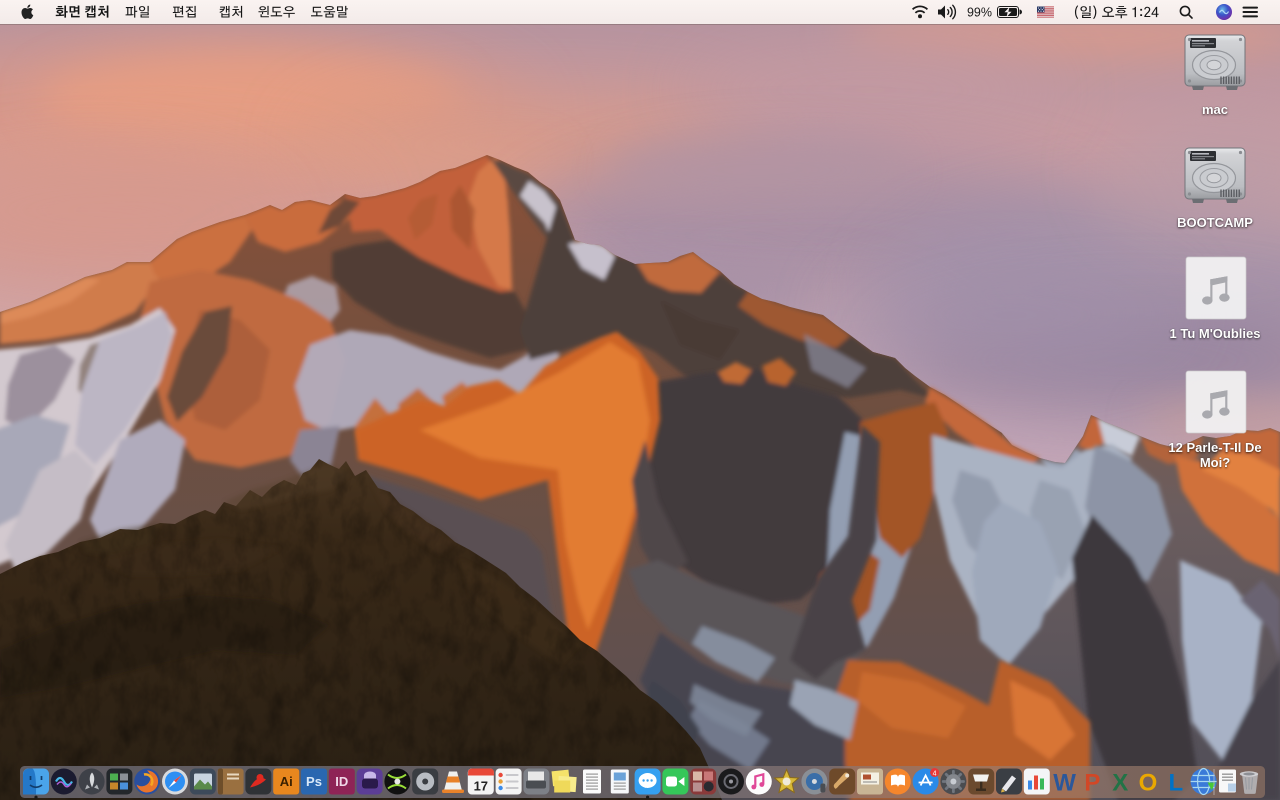 This screenshot has width=1280, height=800. What do you see at coordinates (1175, 783) in the screenshot?
I see `svg-text: L` at bounding box center [1175, 783].